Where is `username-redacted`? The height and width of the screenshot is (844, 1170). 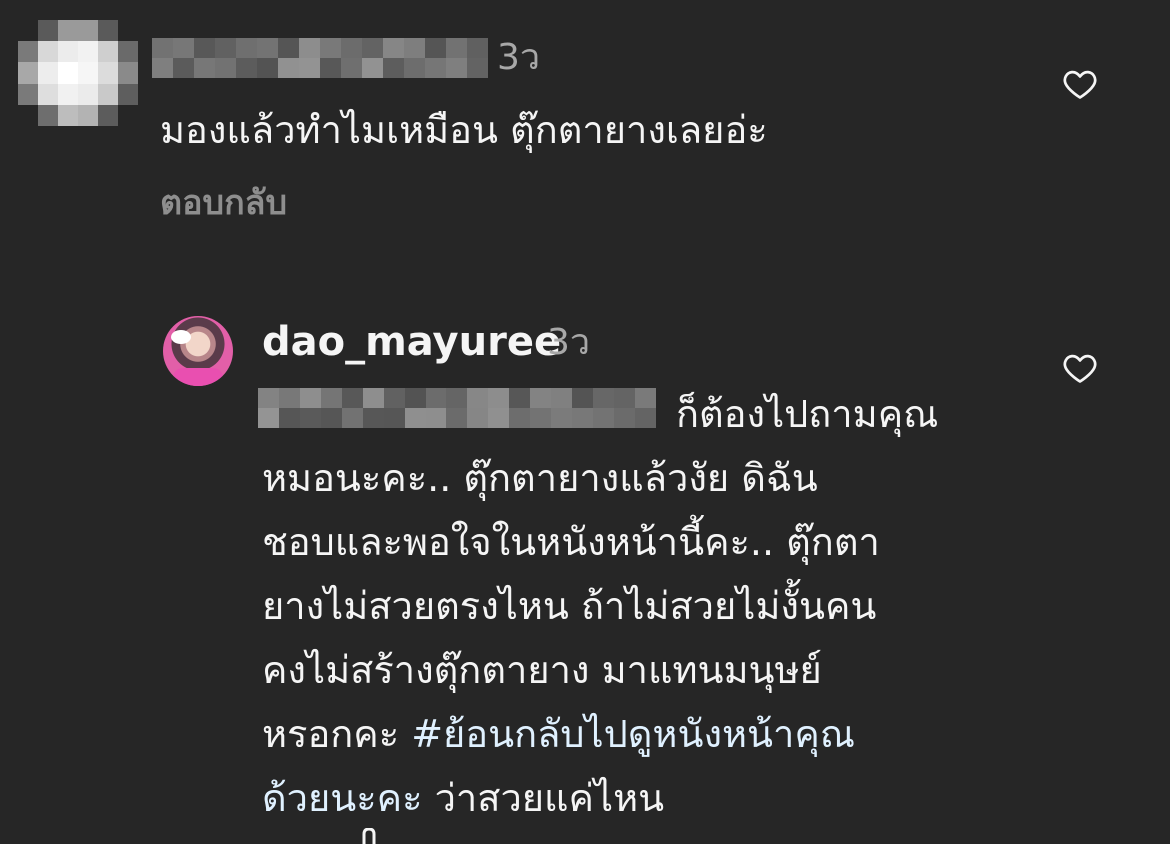 username-redacted is located at coordinates (320, 58).